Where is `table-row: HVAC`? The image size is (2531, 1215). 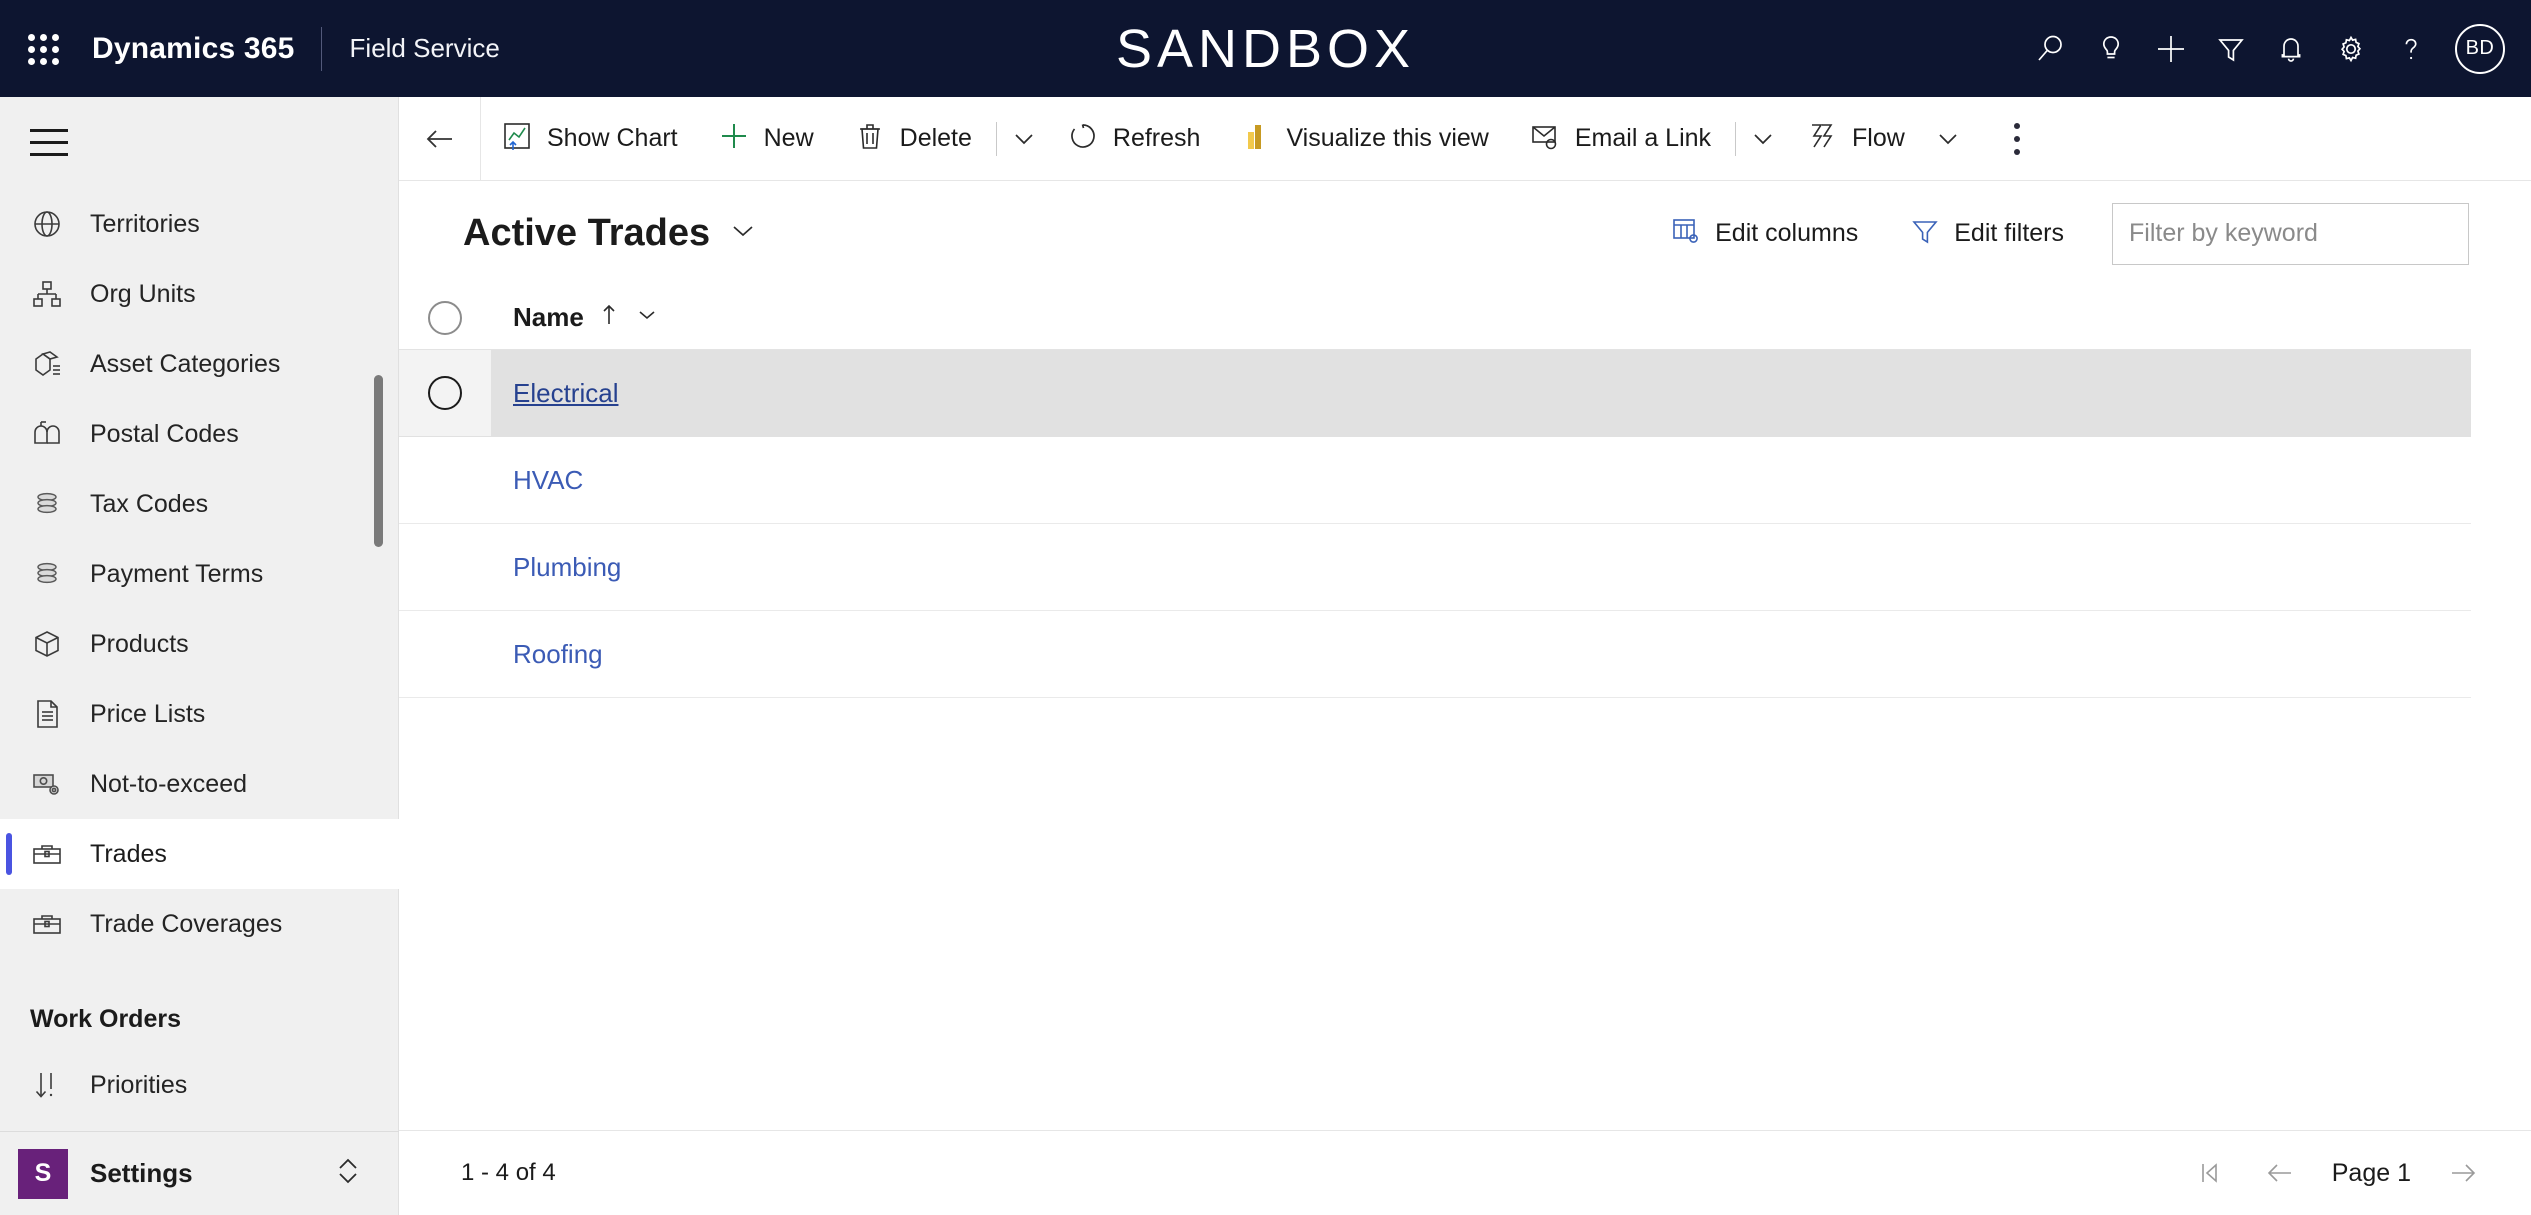 table-row: HVAC is located at coordinates (1435, 480).